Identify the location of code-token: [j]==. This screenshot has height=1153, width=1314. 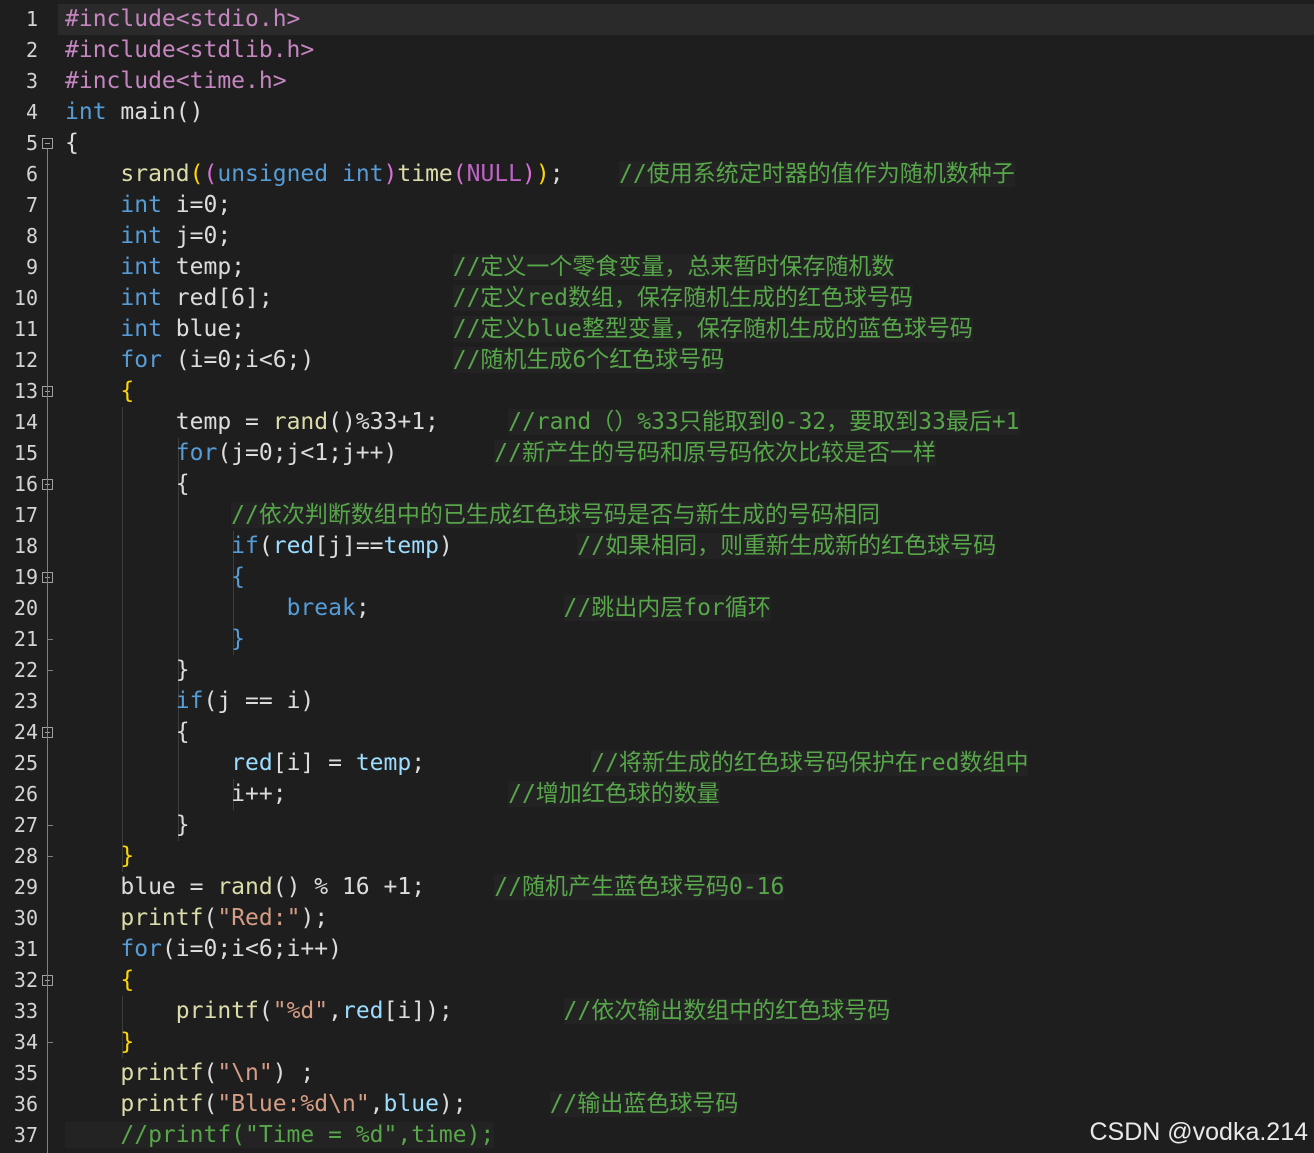
(349, 546).